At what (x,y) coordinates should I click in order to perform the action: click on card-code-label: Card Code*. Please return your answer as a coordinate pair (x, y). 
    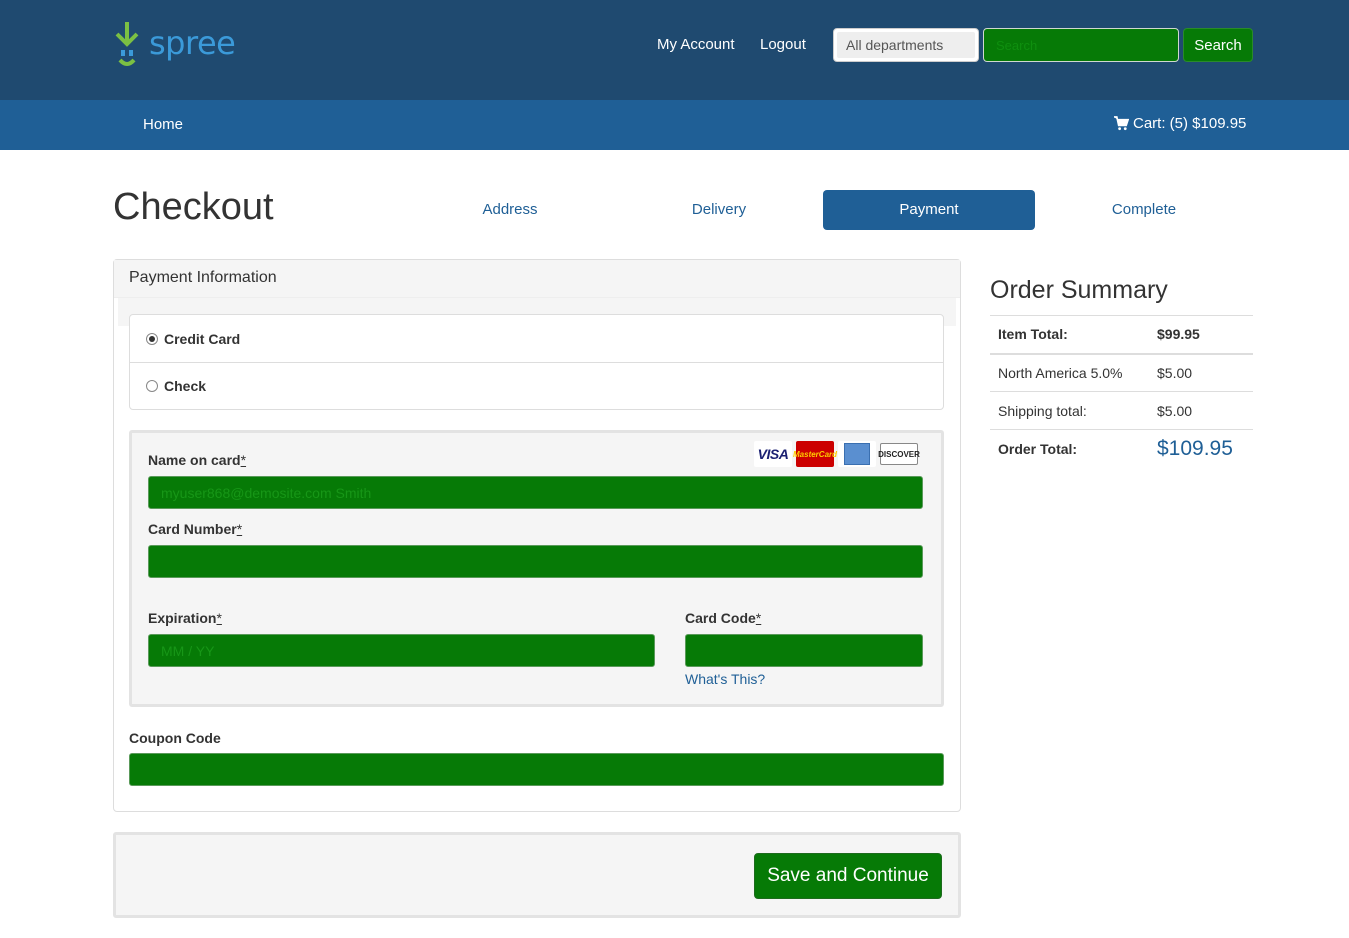
    Looking at the image, I should click on (723, 618).